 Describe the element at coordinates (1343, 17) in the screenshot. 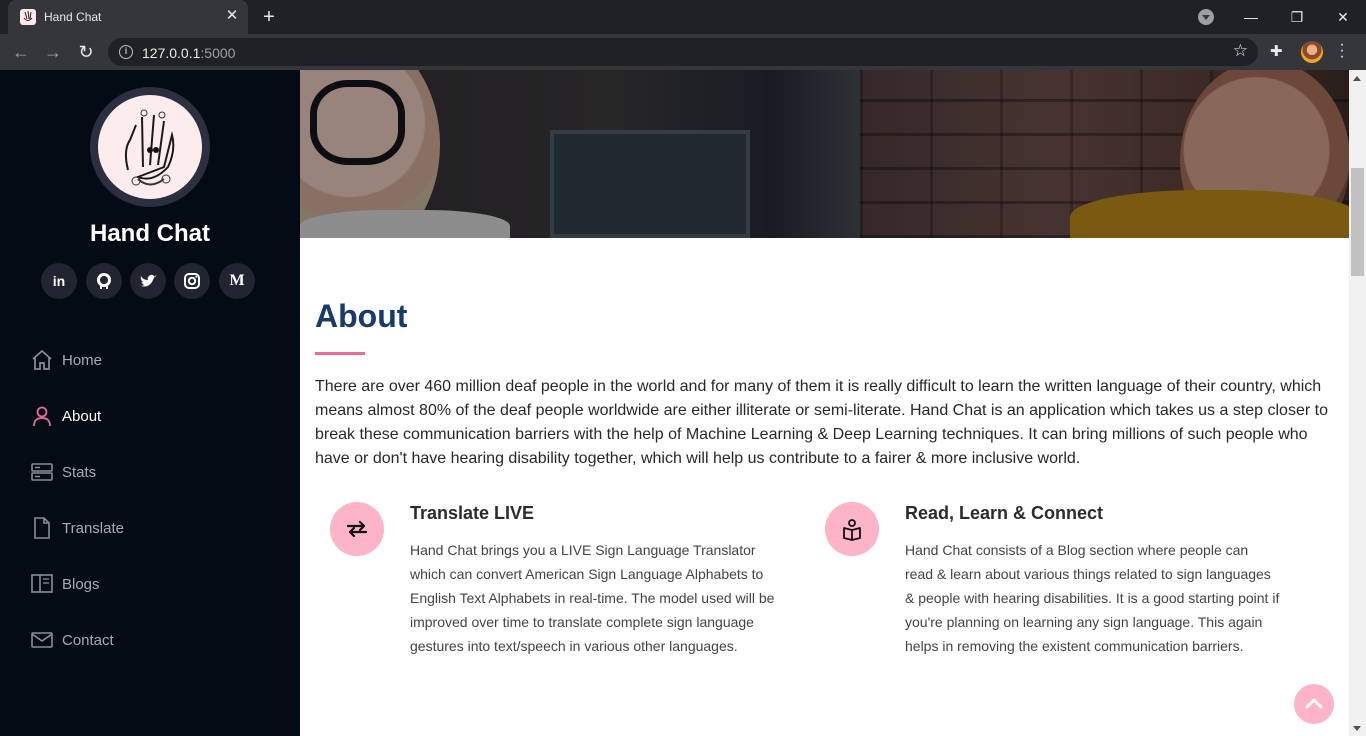

I see `close-window-button: ✕` at that location.